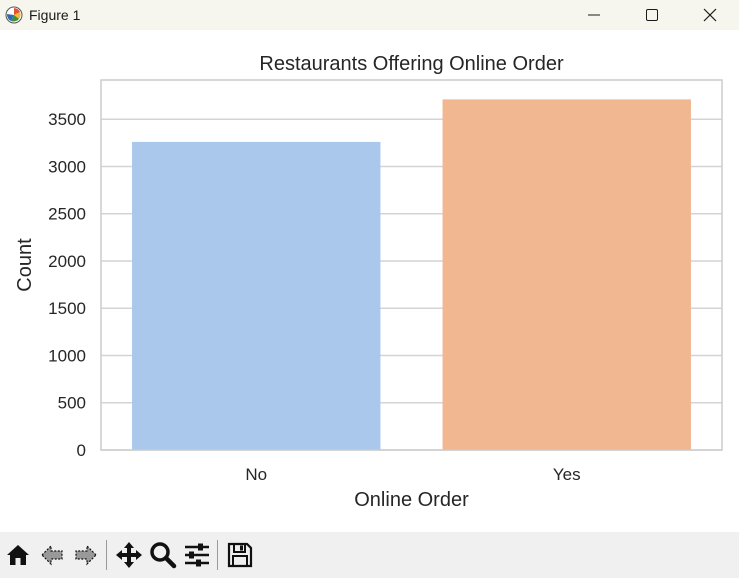  I want to click on pan-icon, so click(129, 555).